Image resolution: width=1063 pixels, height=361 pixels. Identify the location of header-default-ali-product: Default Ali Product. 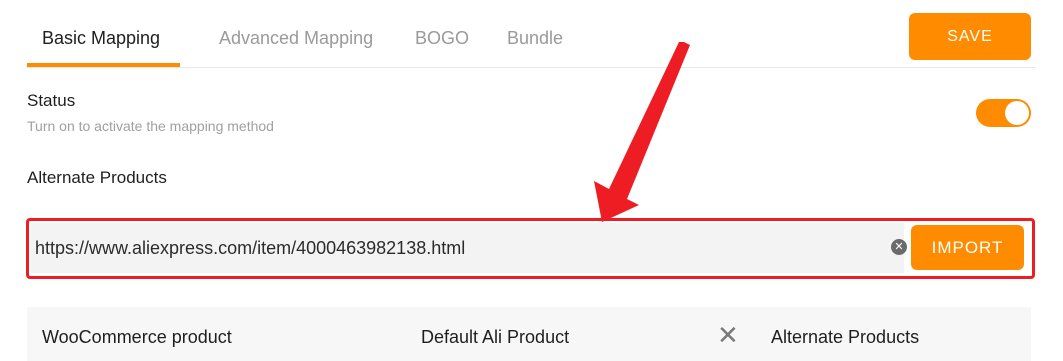
(495, 337).